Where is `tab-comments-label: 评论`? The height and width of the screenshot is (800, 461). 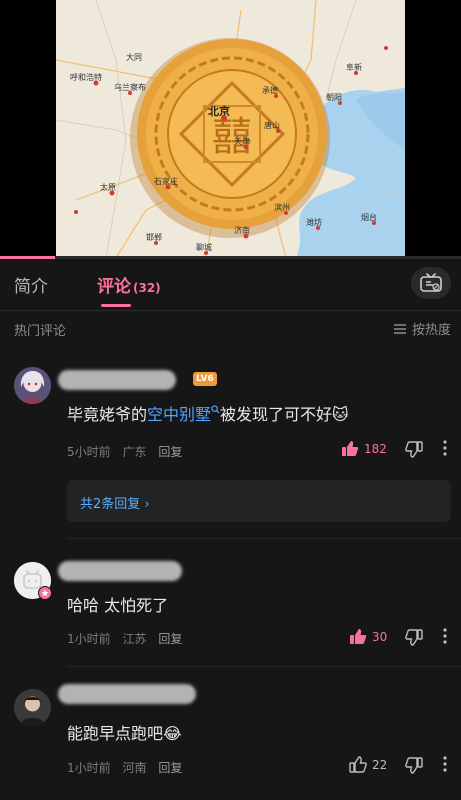
tab-comments-label: 评论 is located at coordinates (114, 287).